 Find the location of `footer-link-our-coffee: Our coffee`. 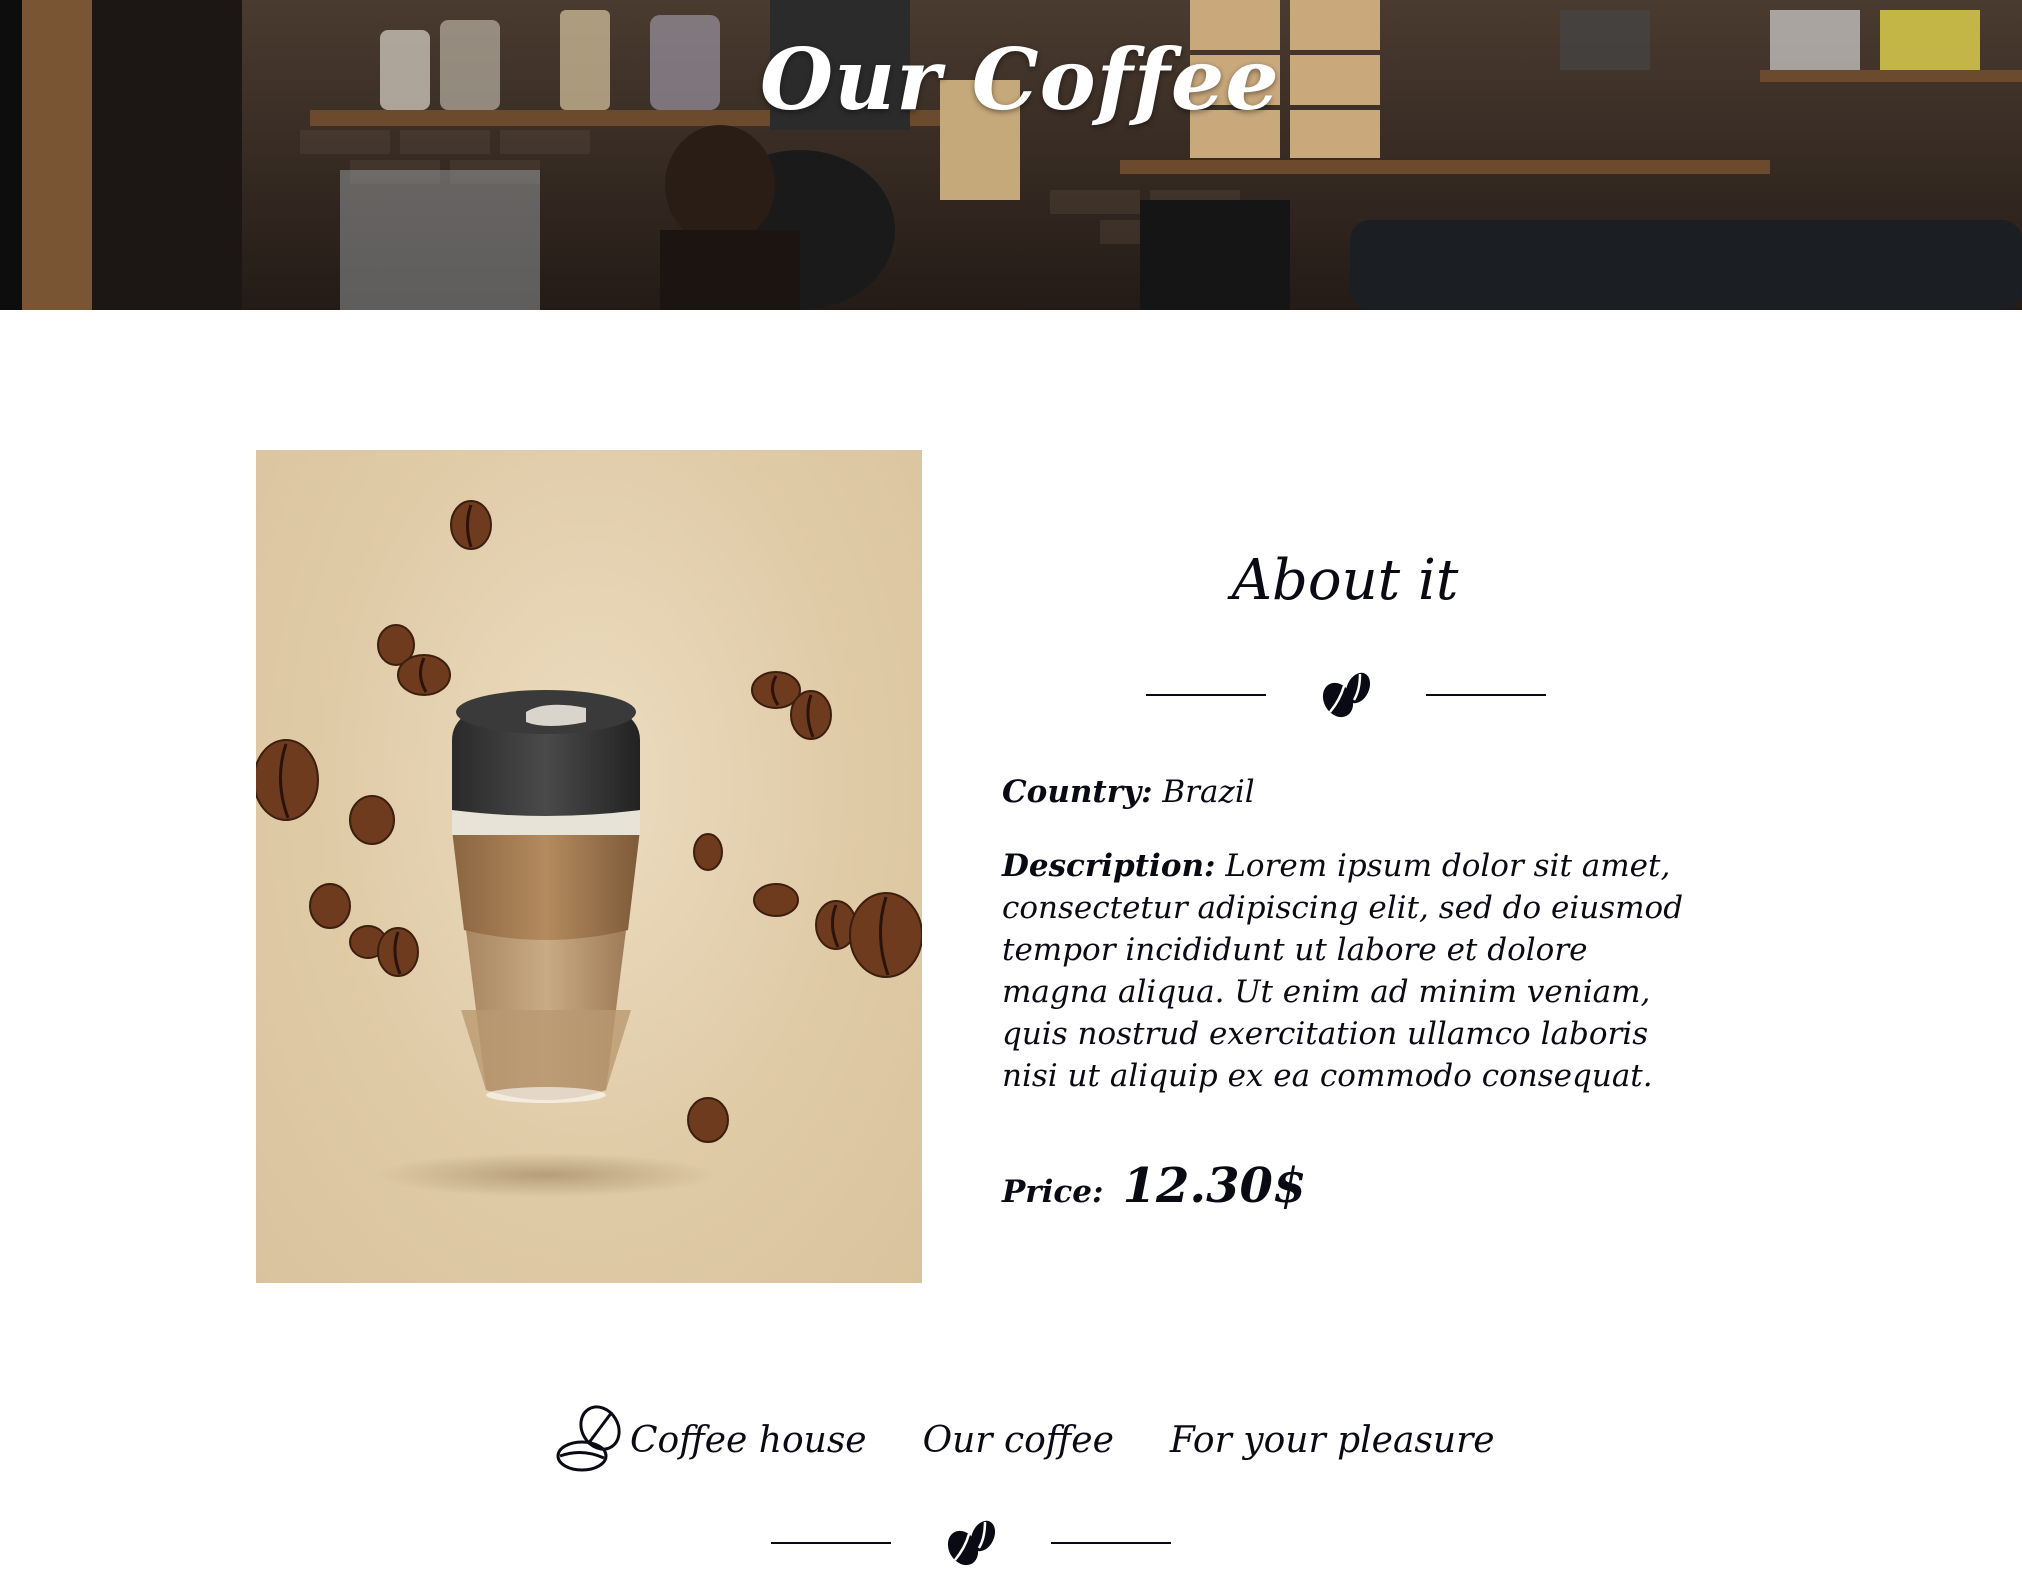

footer-link-our-coffee: Our coffee is located at coordinates (1018, 1440).